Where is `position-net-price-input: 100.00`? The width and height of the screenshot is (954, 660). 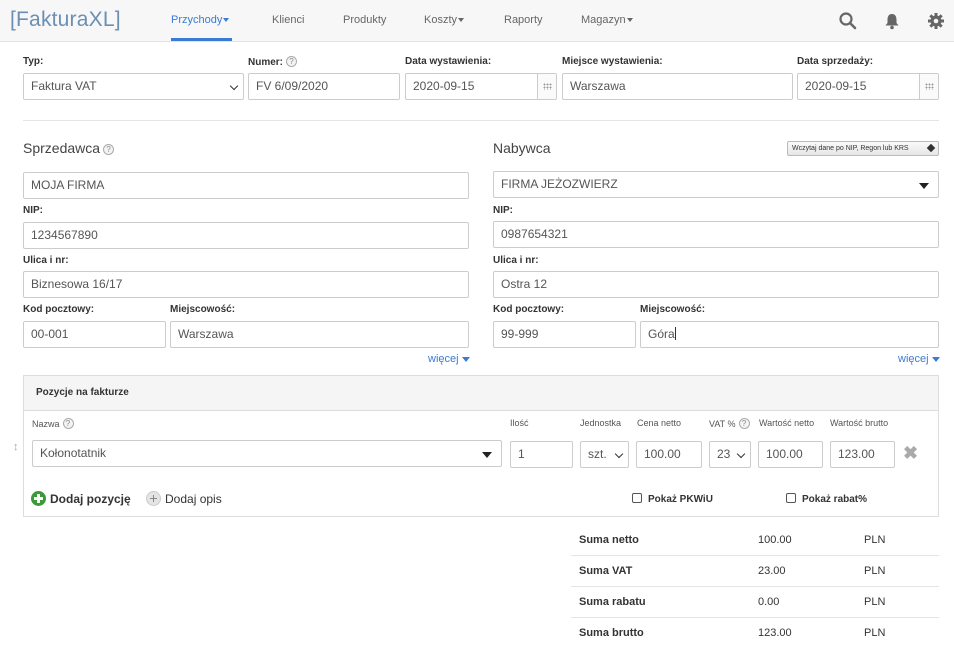 position-net-price-input: 100.00 is located at coordinates (669, 454).